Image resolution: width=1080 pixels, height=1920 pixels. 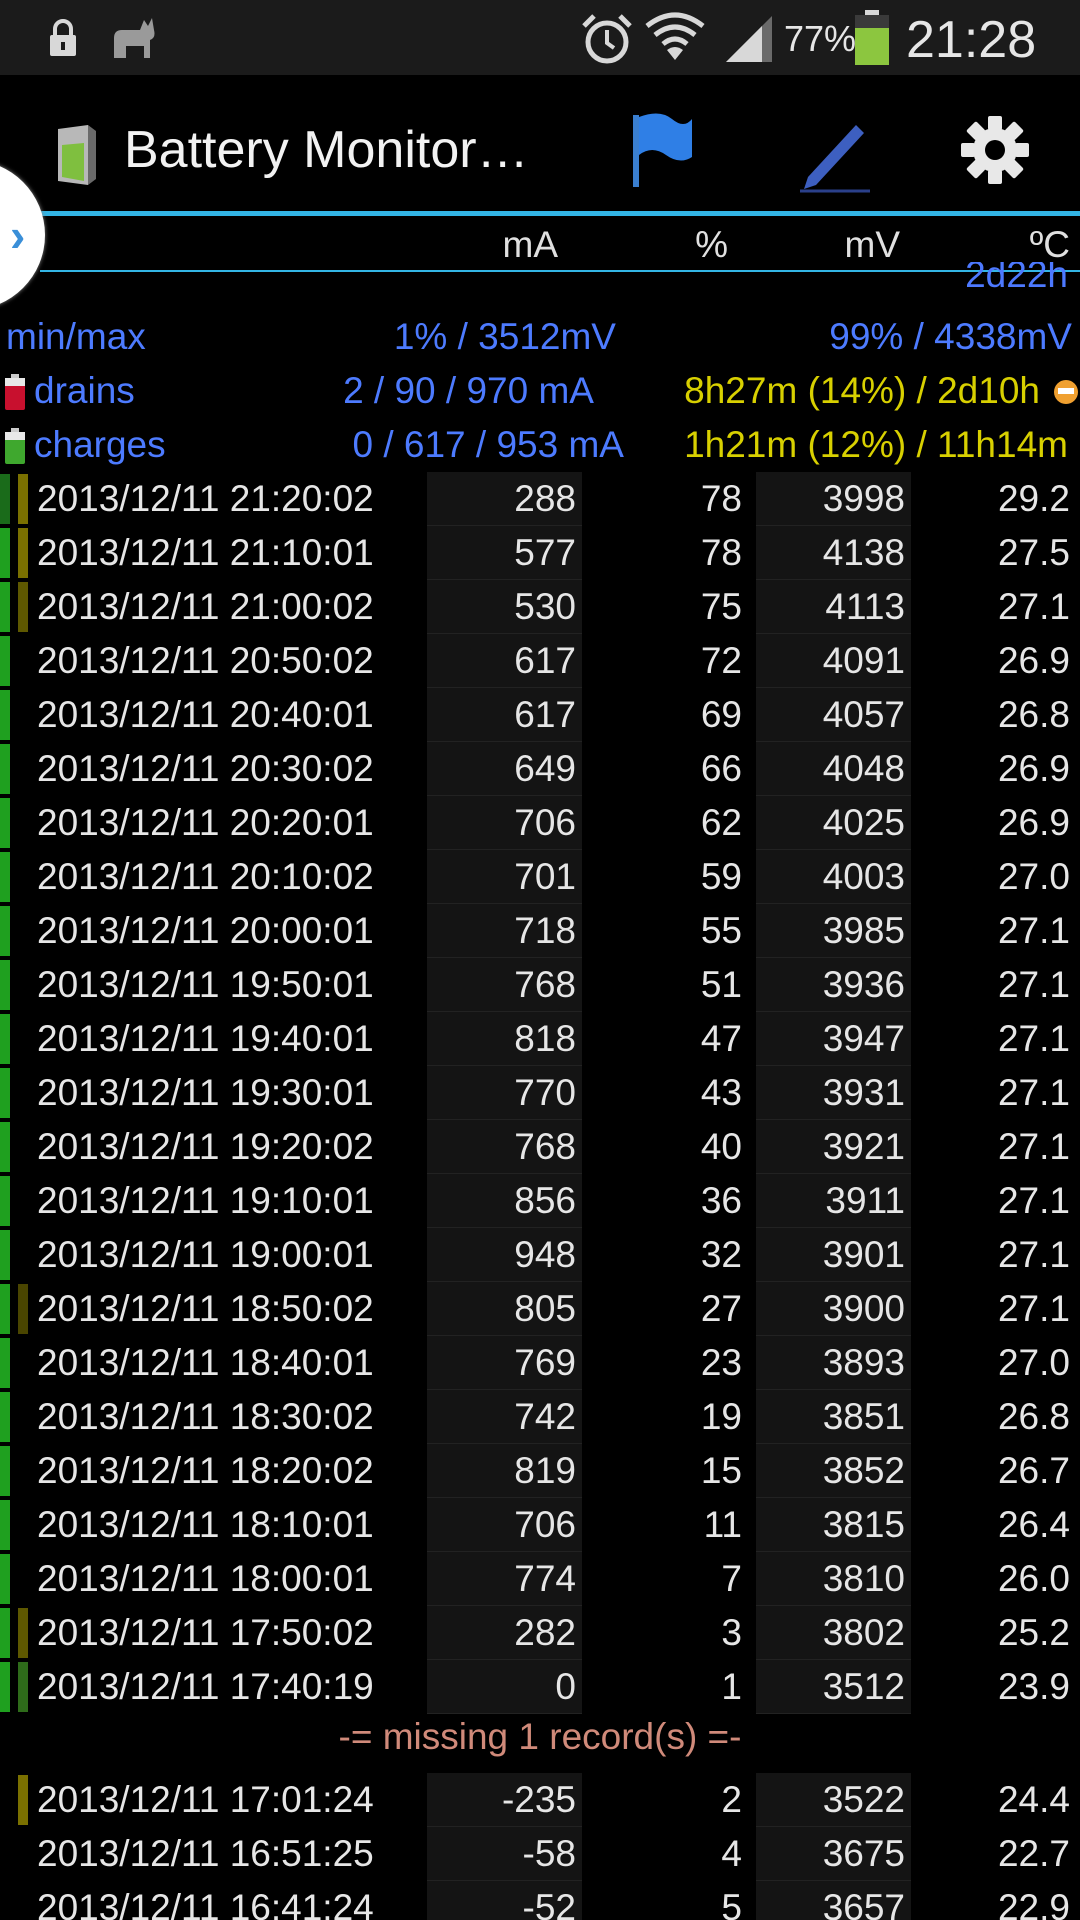 I want to click on table-row: 2013/12/11 18:50:02 805 27 3900 27.1, so click(x=540, y=1309).